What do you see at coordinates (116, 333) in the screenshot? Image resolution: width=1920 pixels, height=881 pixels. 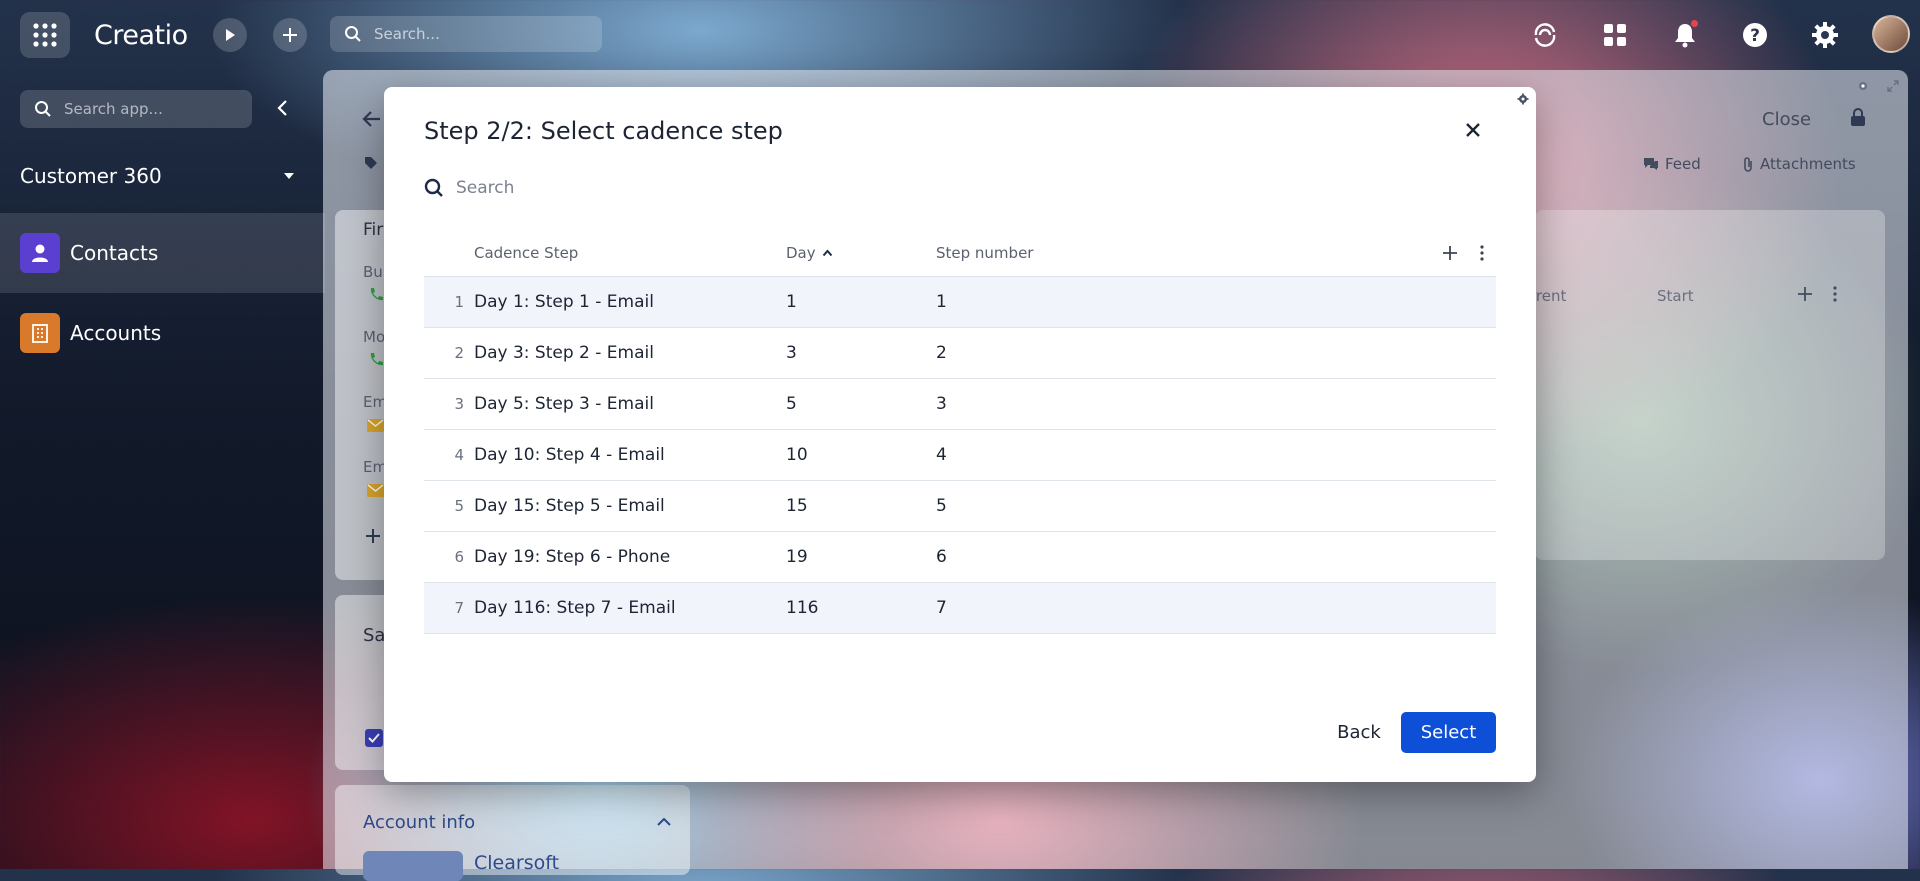 I see `sidebar-item-label: Accounts` at bounding box center [116, 333].